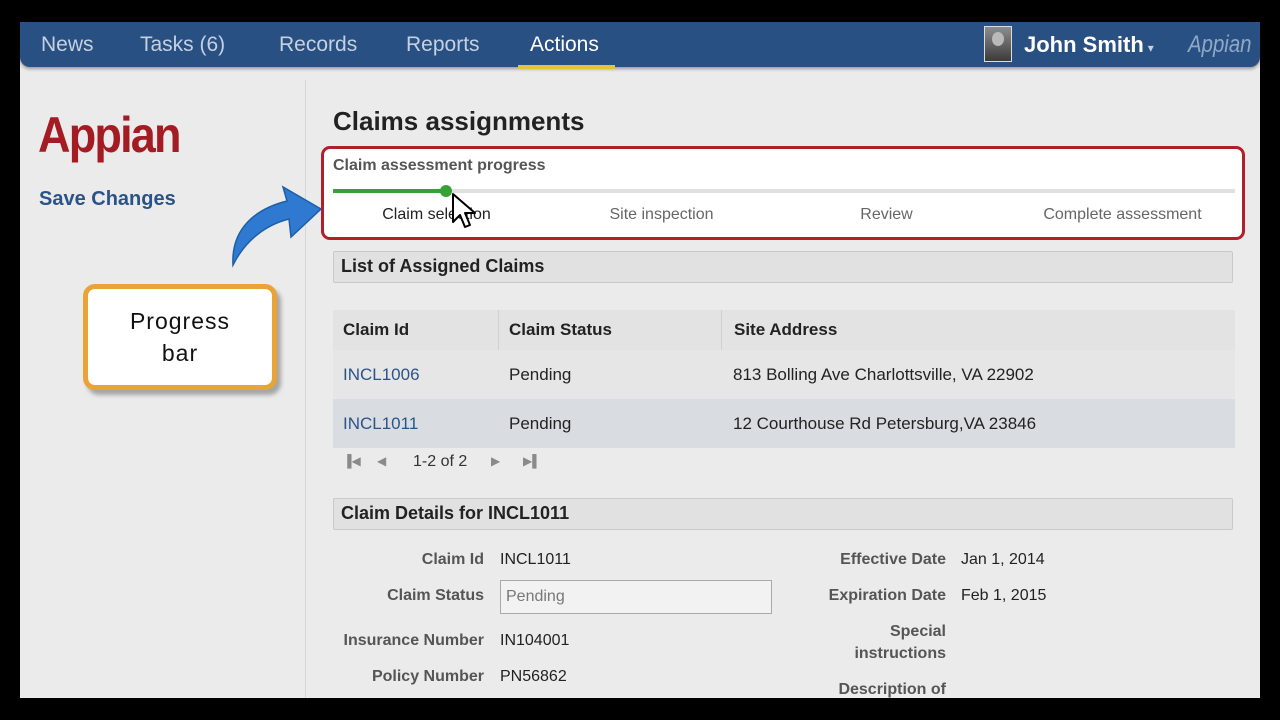 This screenshot has width=1280, height=720. What do you see at coordinates (443, 44) in the screenshot?
I see `nav-tab-reports: Reports` at bounding box center [443, 44].